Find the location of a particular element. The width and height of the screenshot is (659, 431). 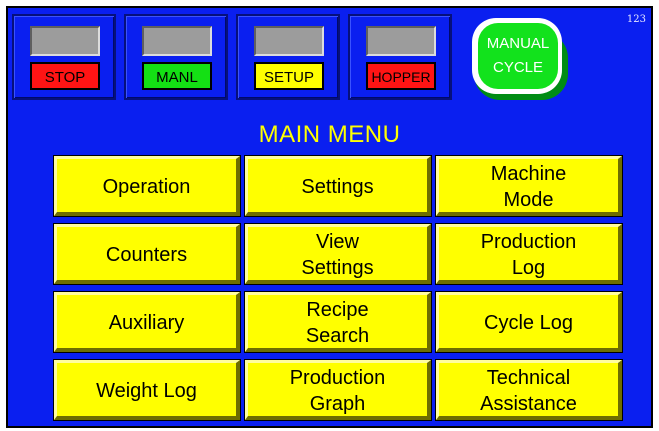

settings-button: Settings is located at coordinates (338, 186).